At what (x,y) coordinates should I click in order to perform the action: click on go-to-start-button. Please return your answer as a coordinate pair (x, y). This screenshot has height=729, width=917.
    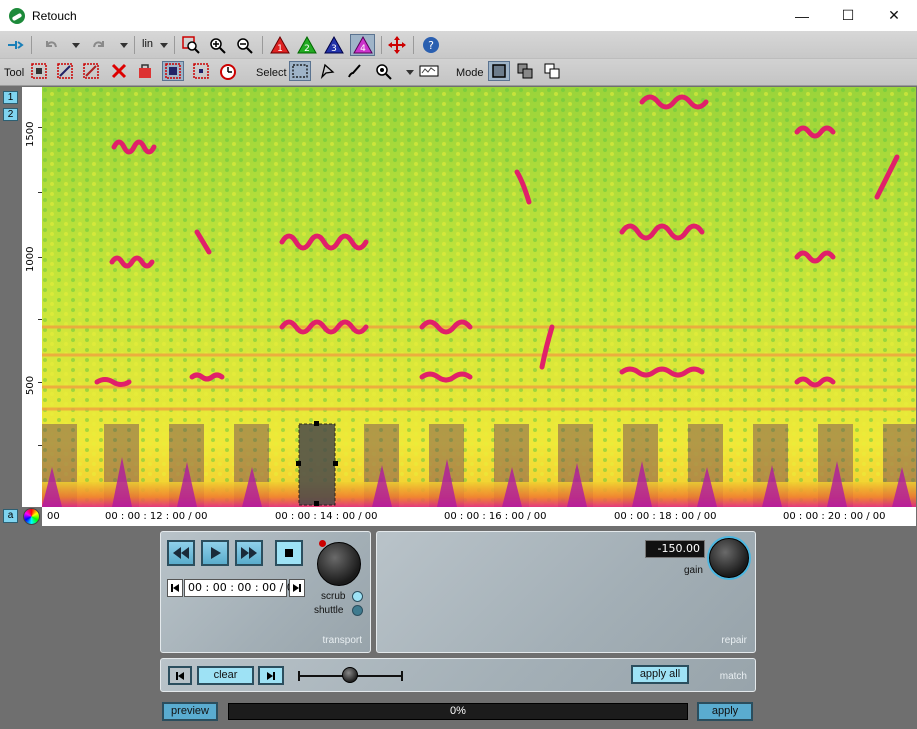
    Looking at the image, I should click on (175, 588).